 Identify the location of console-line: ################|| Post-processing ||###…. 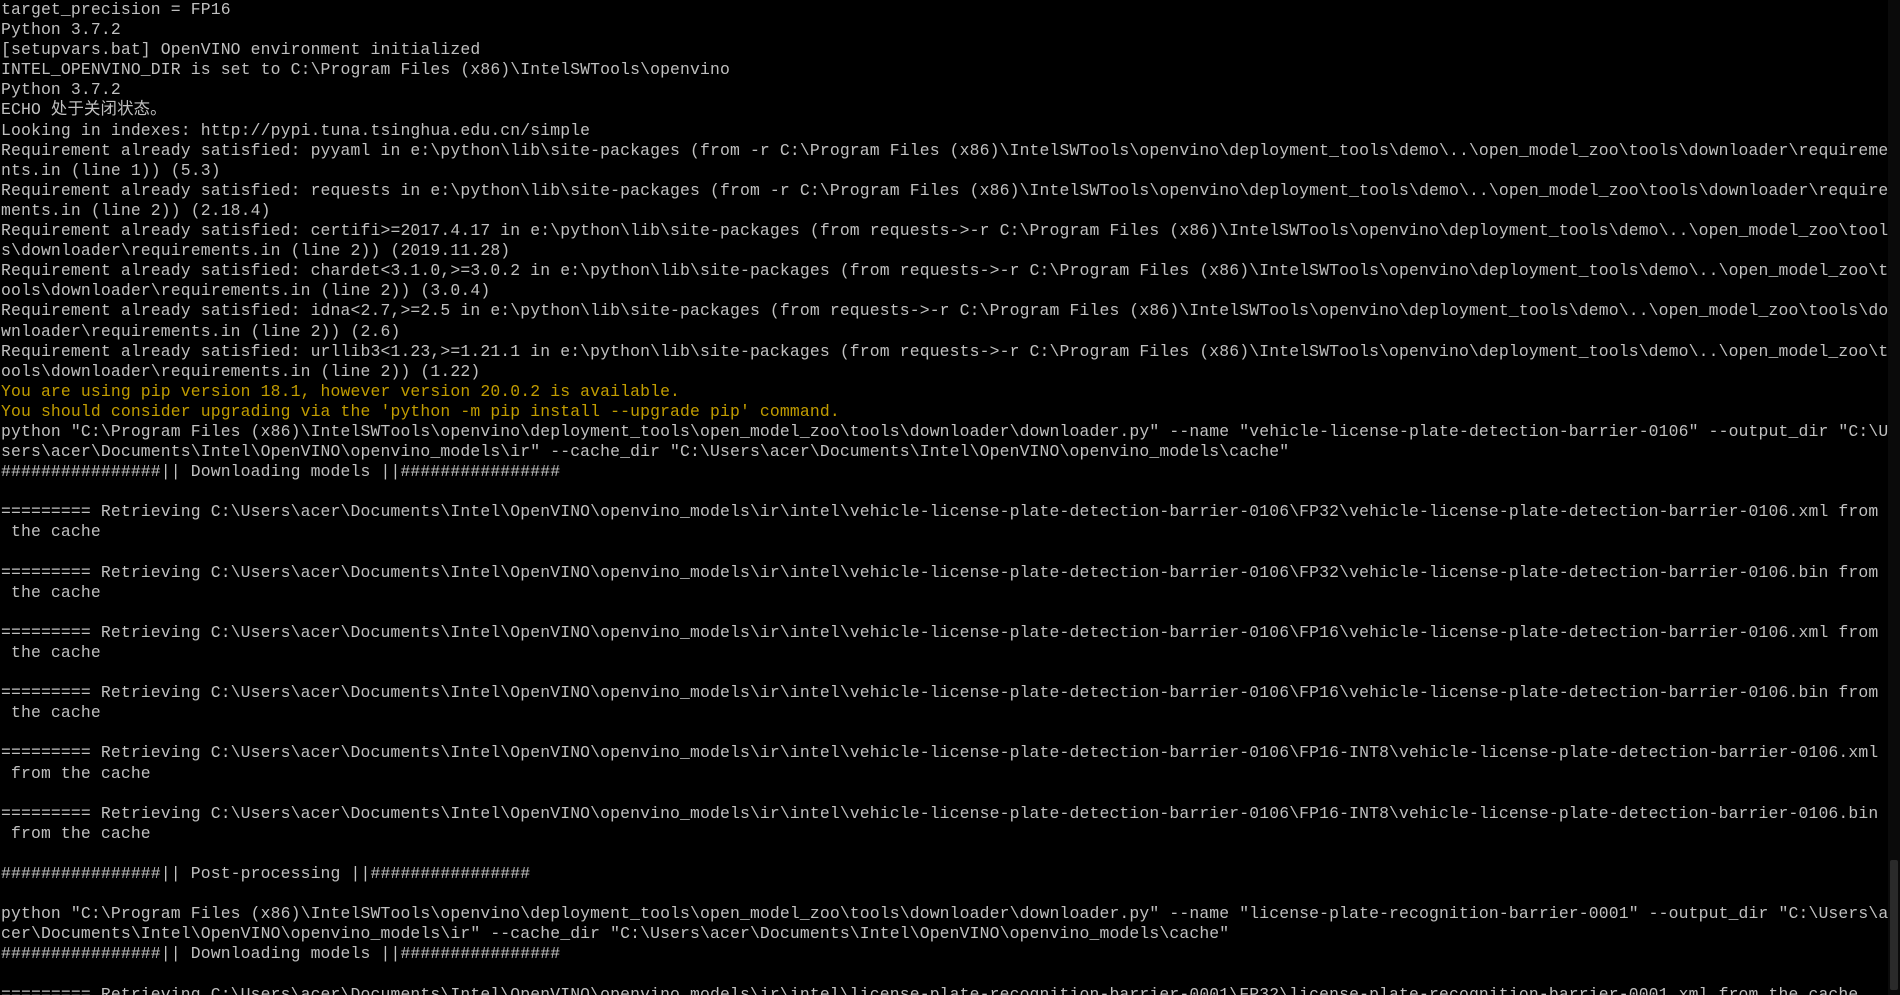
(266, 874).